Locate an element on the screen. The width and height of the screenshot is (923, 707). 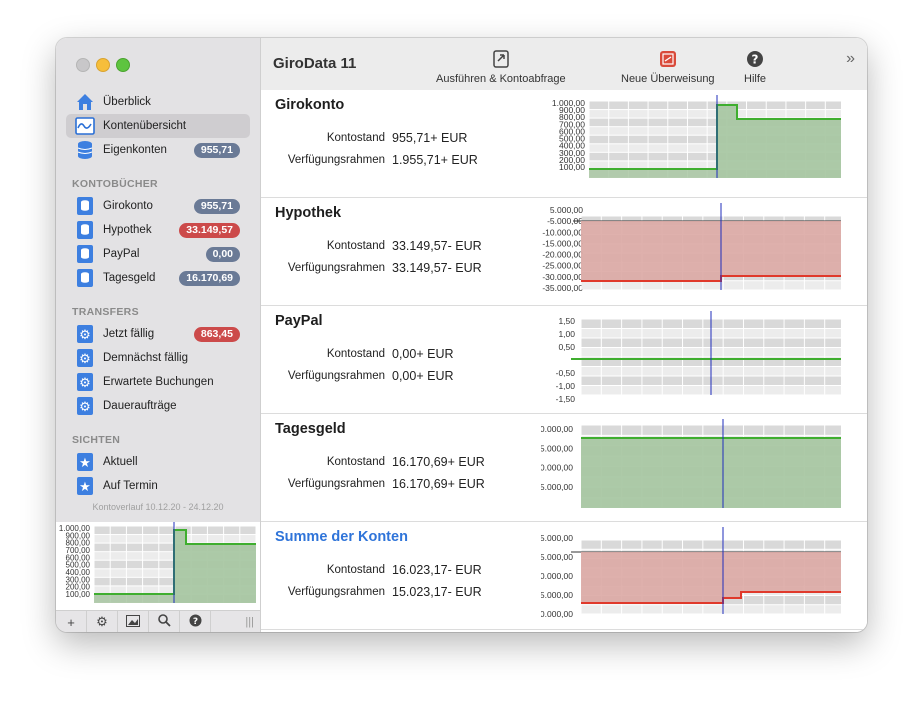
help-icon: ? is located at coordinates (195, 622).